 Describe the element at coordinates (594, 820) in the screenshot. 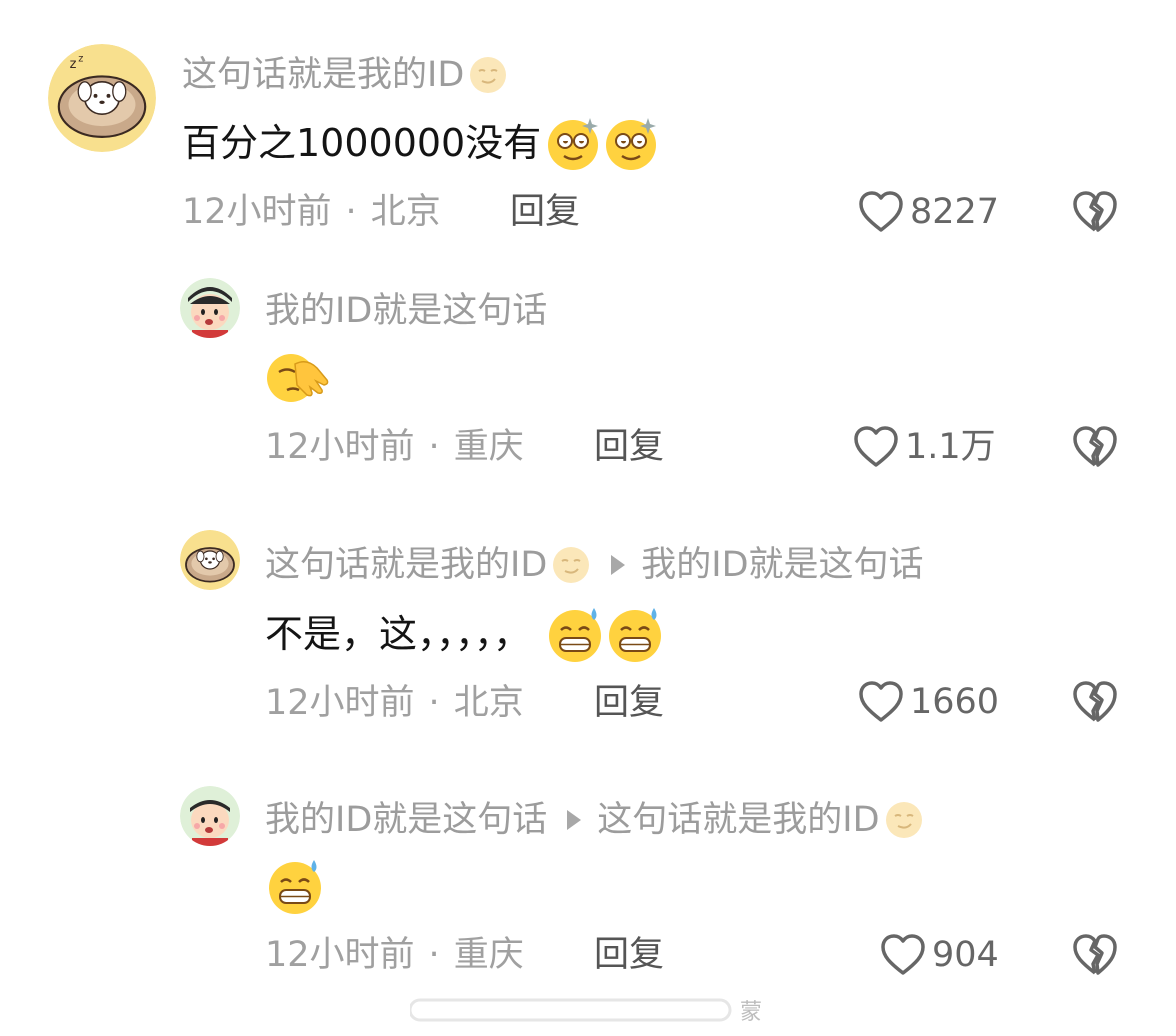

I see `comment-username: 我的ID就是这句话 这句话就是我的ID` at that location.